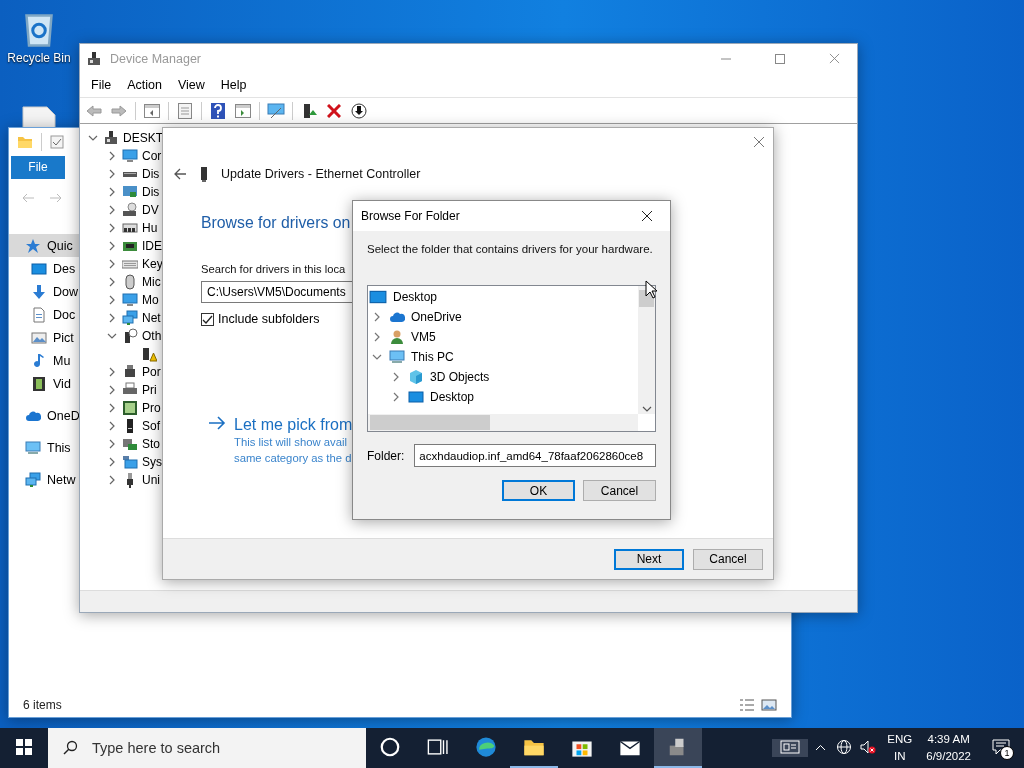 The width and height of the screenshot is (1024, 768). Describe the element at coordinates (150, 300) in the screenshot. I see `tree-item-label: Mo` at that location.